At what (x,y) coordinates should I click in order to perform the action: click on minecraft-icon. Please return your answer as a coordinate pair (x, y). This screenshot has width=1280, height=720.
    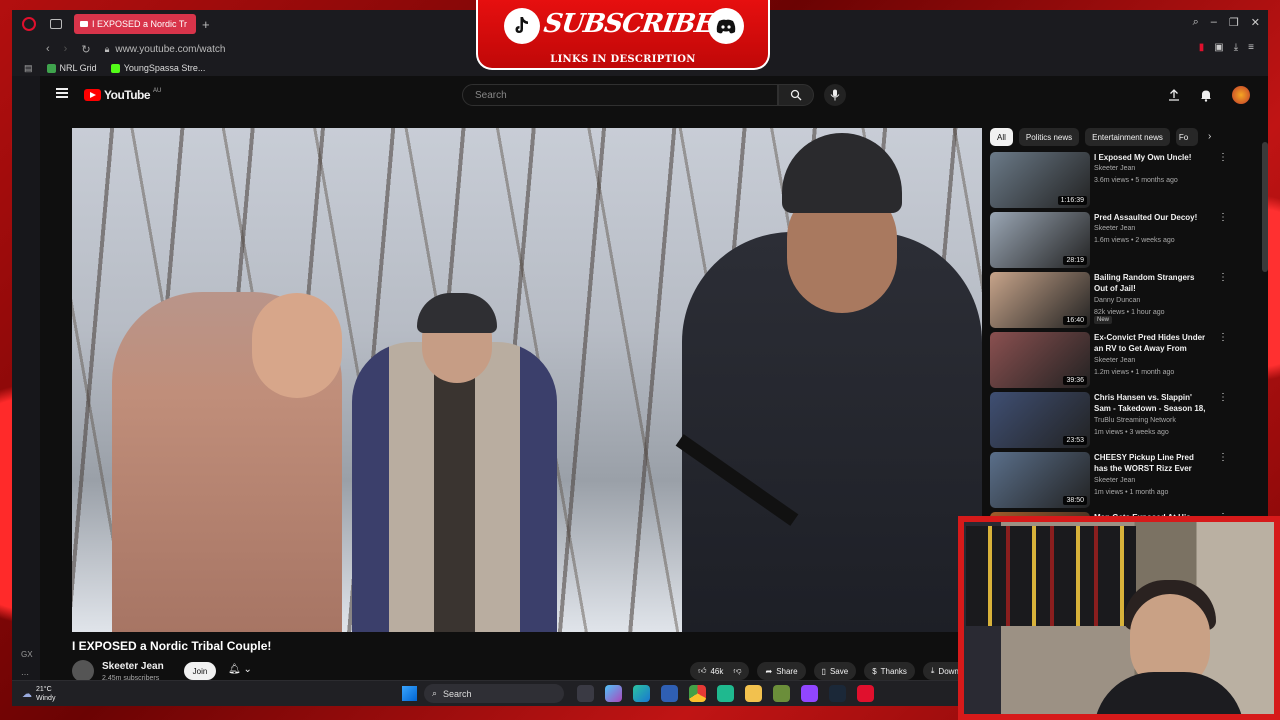
    Looking at the image, I should click on (781, 693).